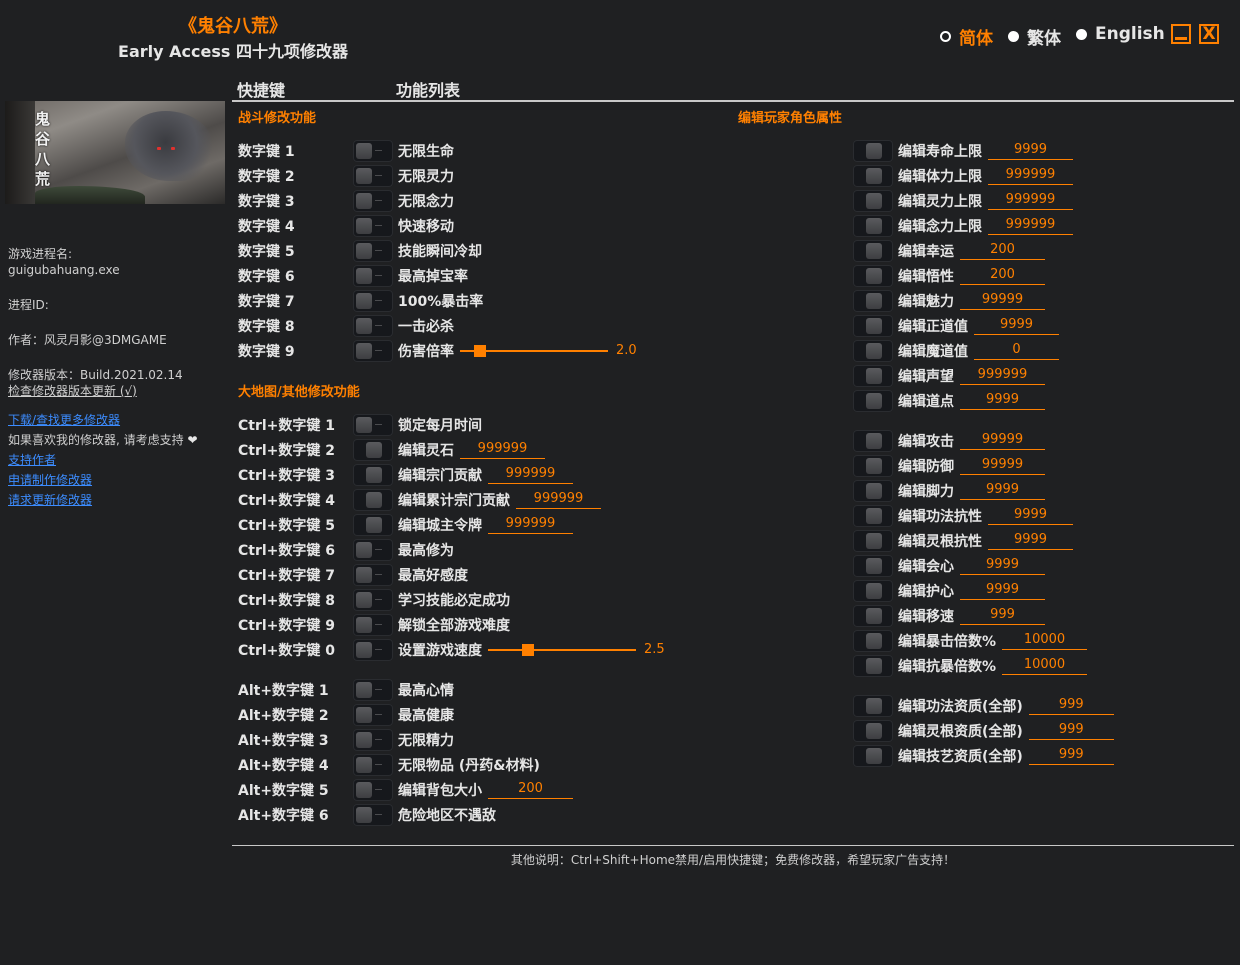 The image size is (1240, 965). I want to click on feature-row: 编辑声望, so click(1046, 375).